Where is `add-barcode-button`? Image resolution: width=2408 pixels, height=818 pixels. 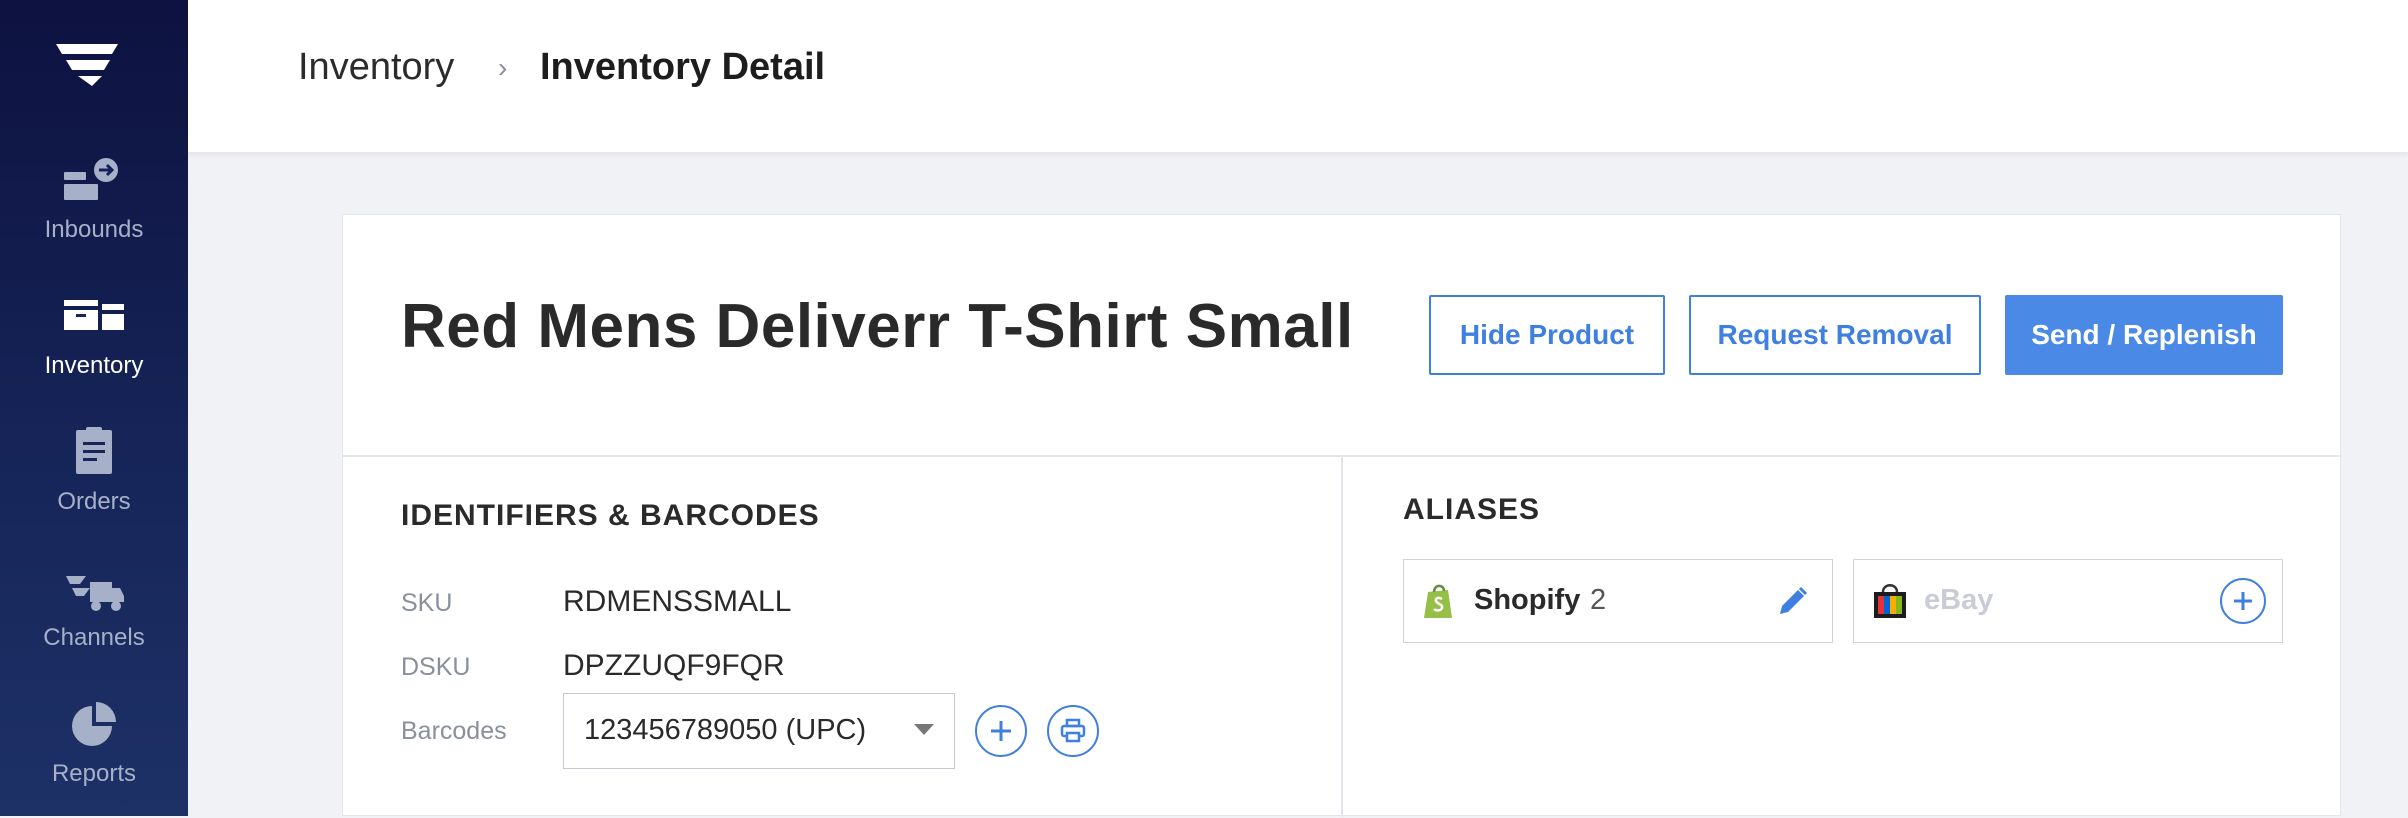 add-barcode-button is located at coordinates (1001, 731).